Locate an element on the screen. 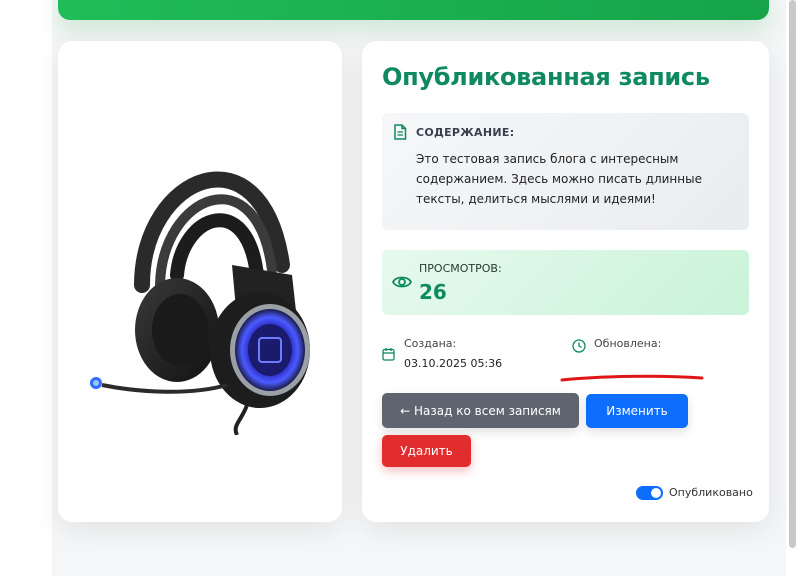 This screenshot has width=807, height=576. clock-icon is located at coordinates (579, 346).